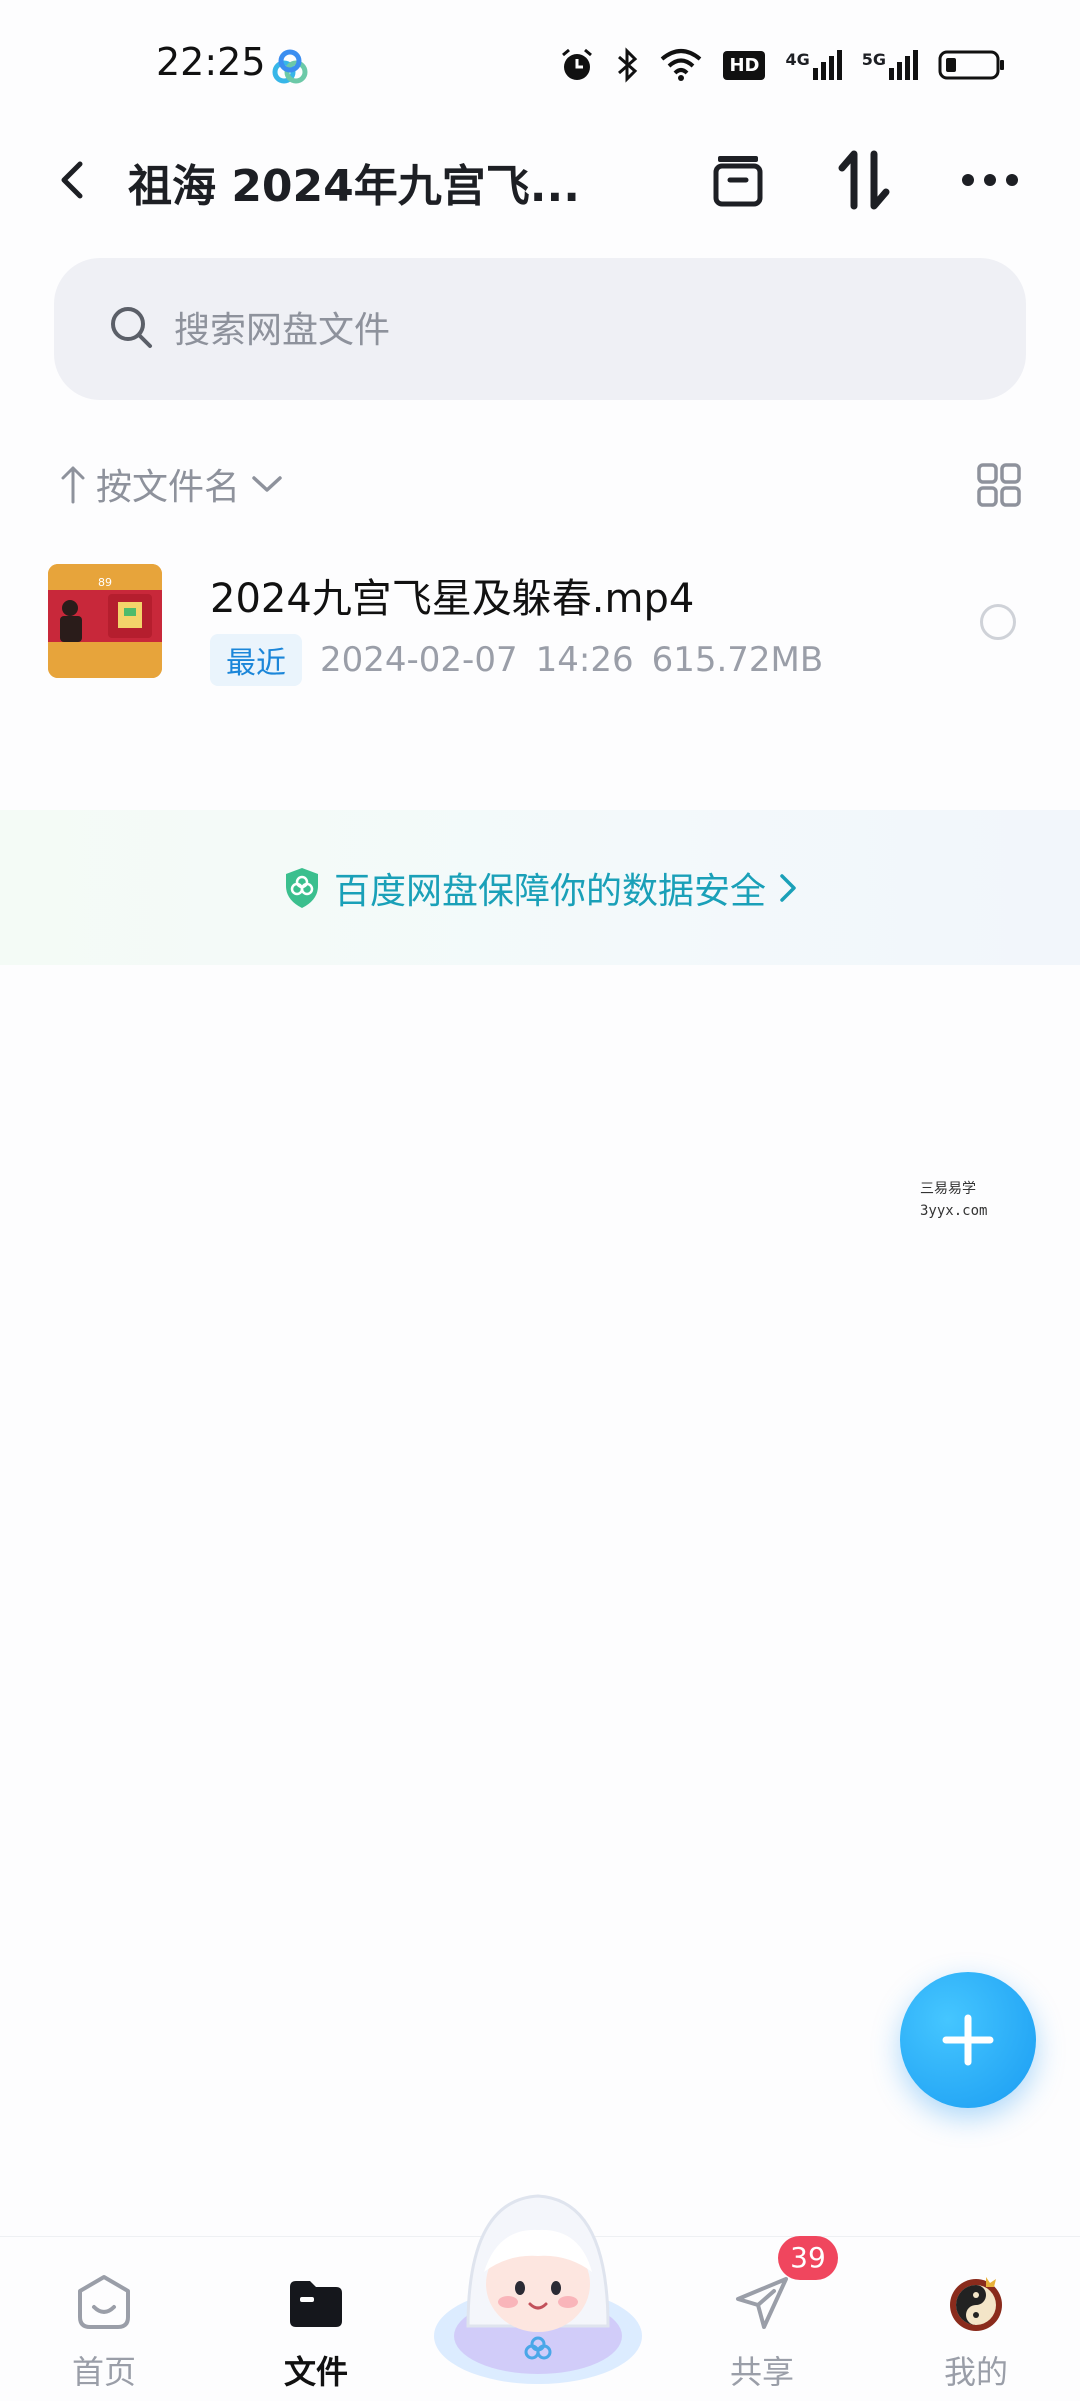 The height and width of the screenshot is (2401, 1080). I want to click on nav-files: 文件, so click(316, 2327).